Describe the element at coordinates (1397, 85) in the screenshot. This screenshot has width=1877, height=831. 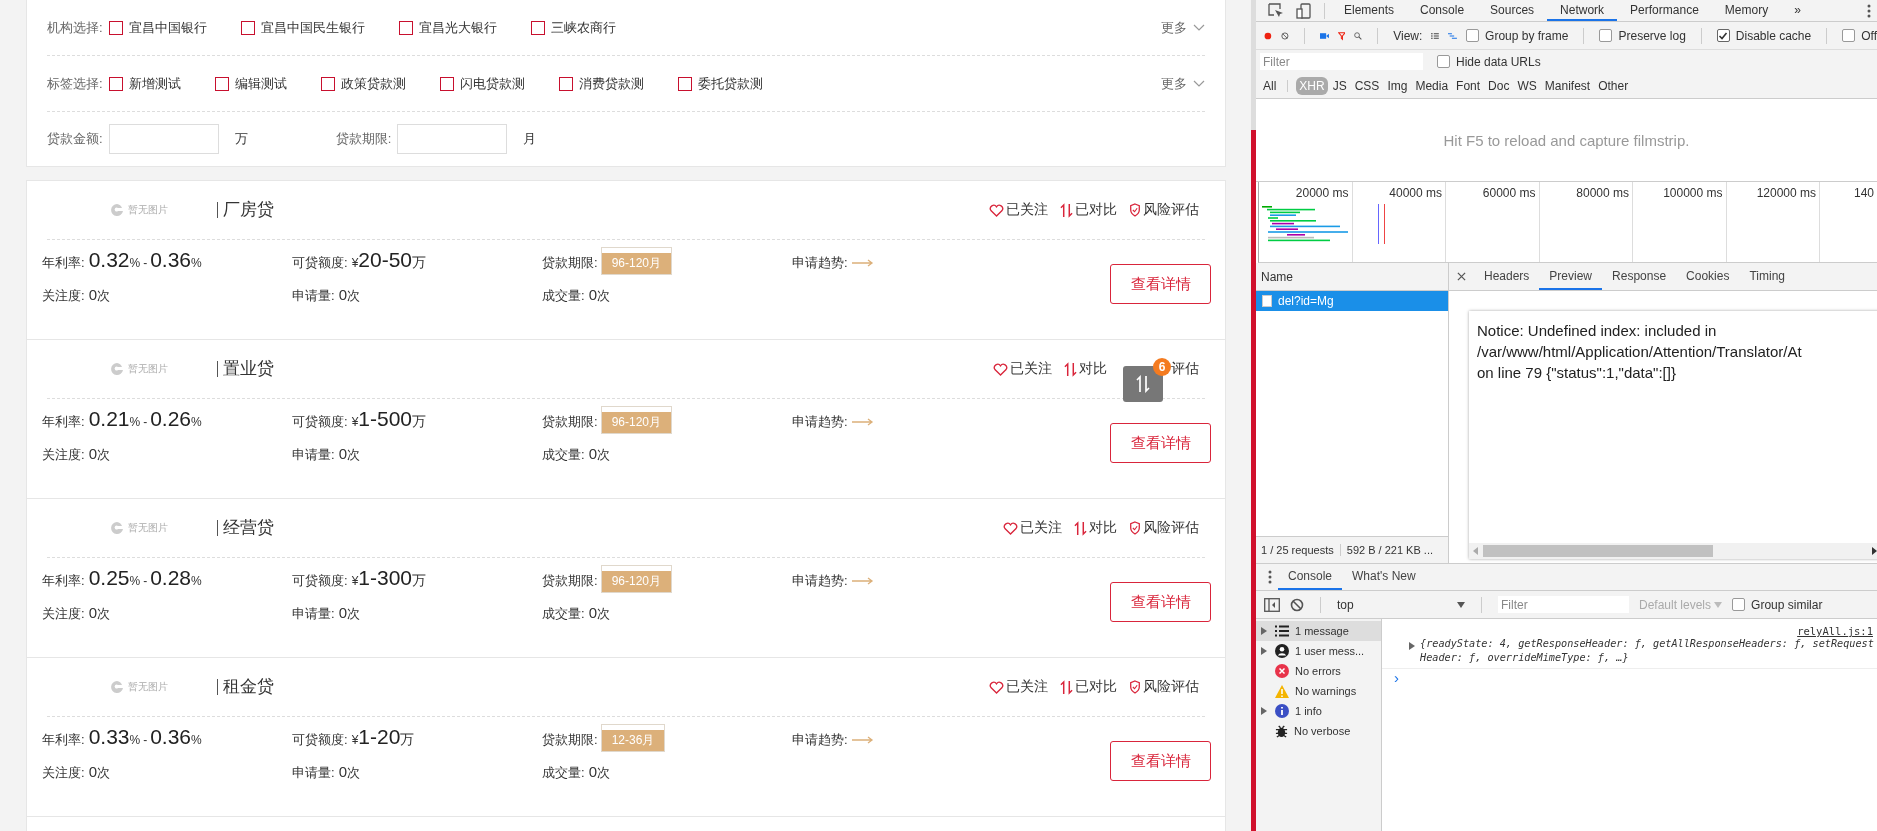
I see `type-filter-button: Img` at that location.